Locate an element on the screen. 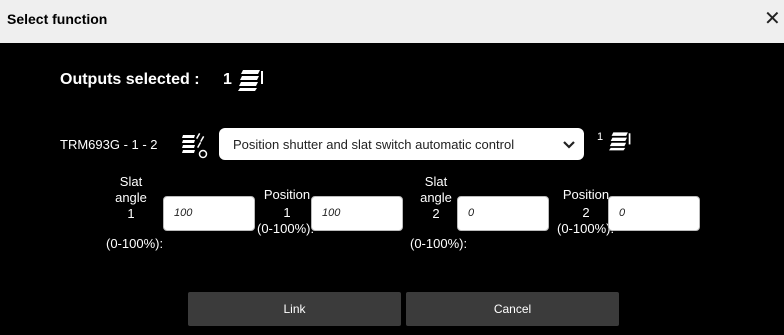 This screenshot has width=784, height=335. outputs-selected-count: 1 is located at coordinates (227, 79).